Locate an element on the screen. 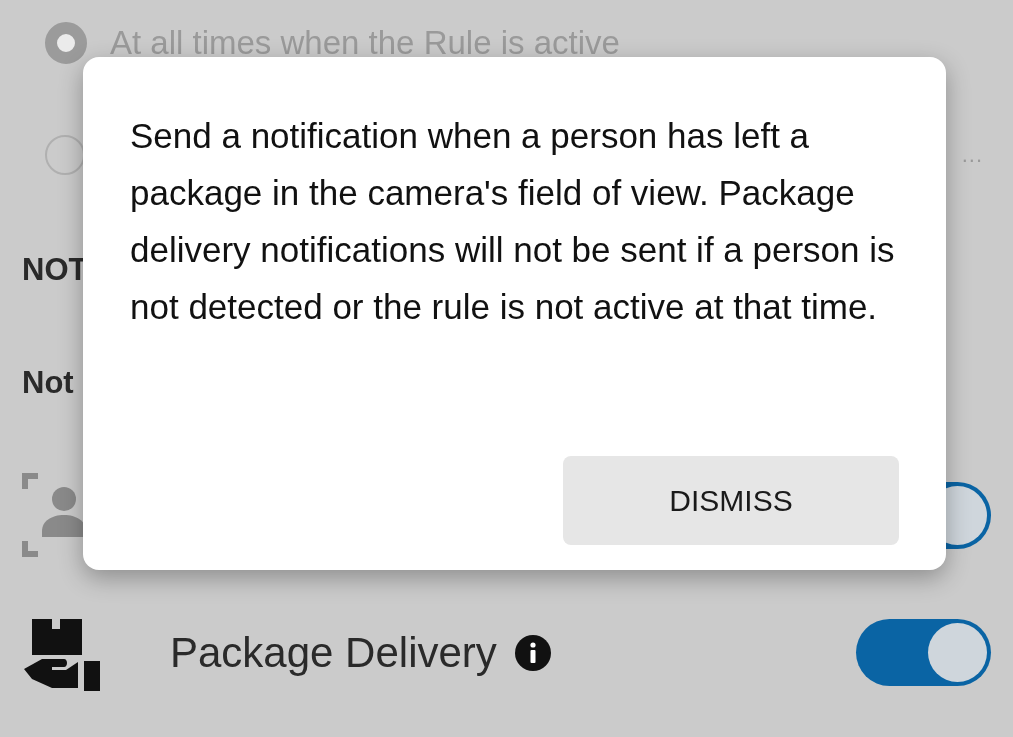 Image resolution: width=1013 pixels, height=737 pixels. dismiss-button: DISMISS is located at coordinates (731, 500).